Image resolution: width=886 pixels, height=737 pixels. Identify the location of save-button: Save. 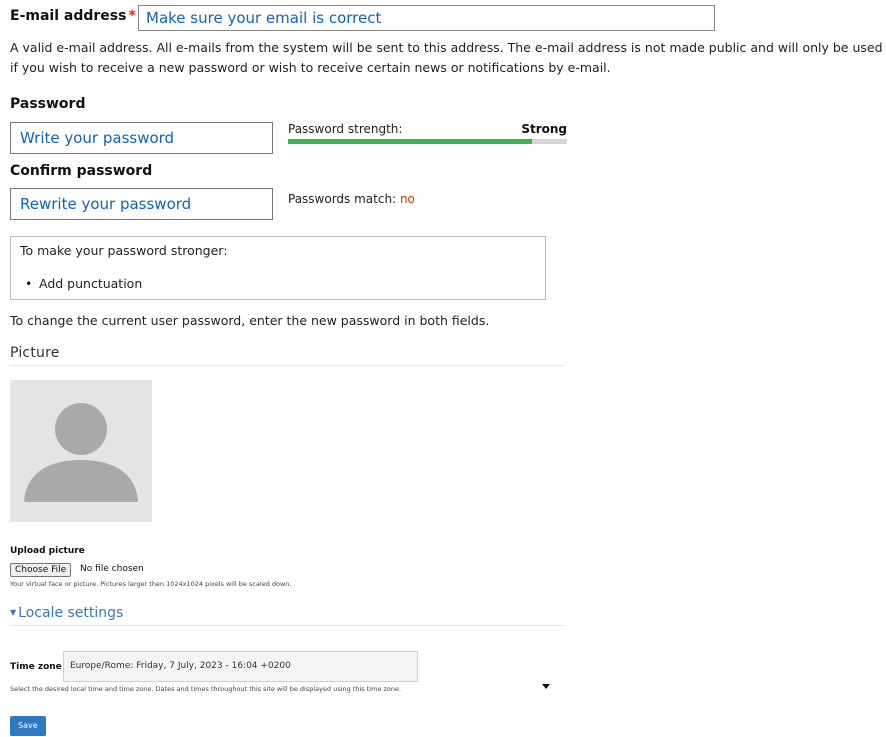
(28, 726).